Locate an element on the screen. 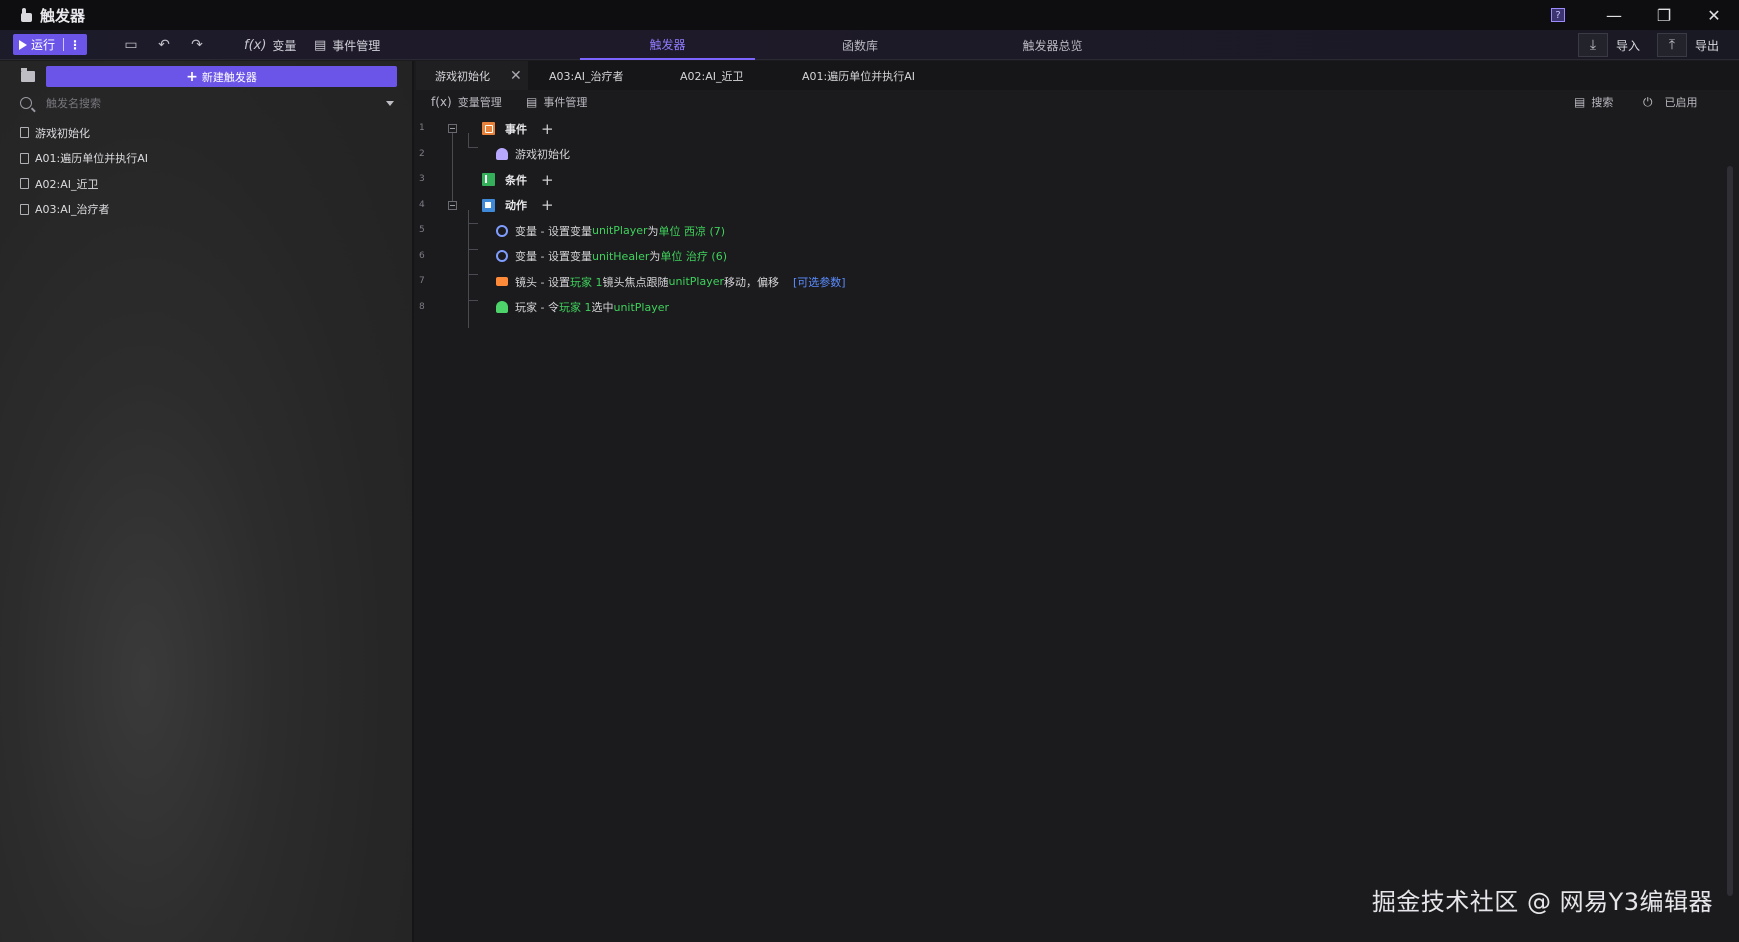  tab-triggers: 触发器 is located at coordinates (667, 45).